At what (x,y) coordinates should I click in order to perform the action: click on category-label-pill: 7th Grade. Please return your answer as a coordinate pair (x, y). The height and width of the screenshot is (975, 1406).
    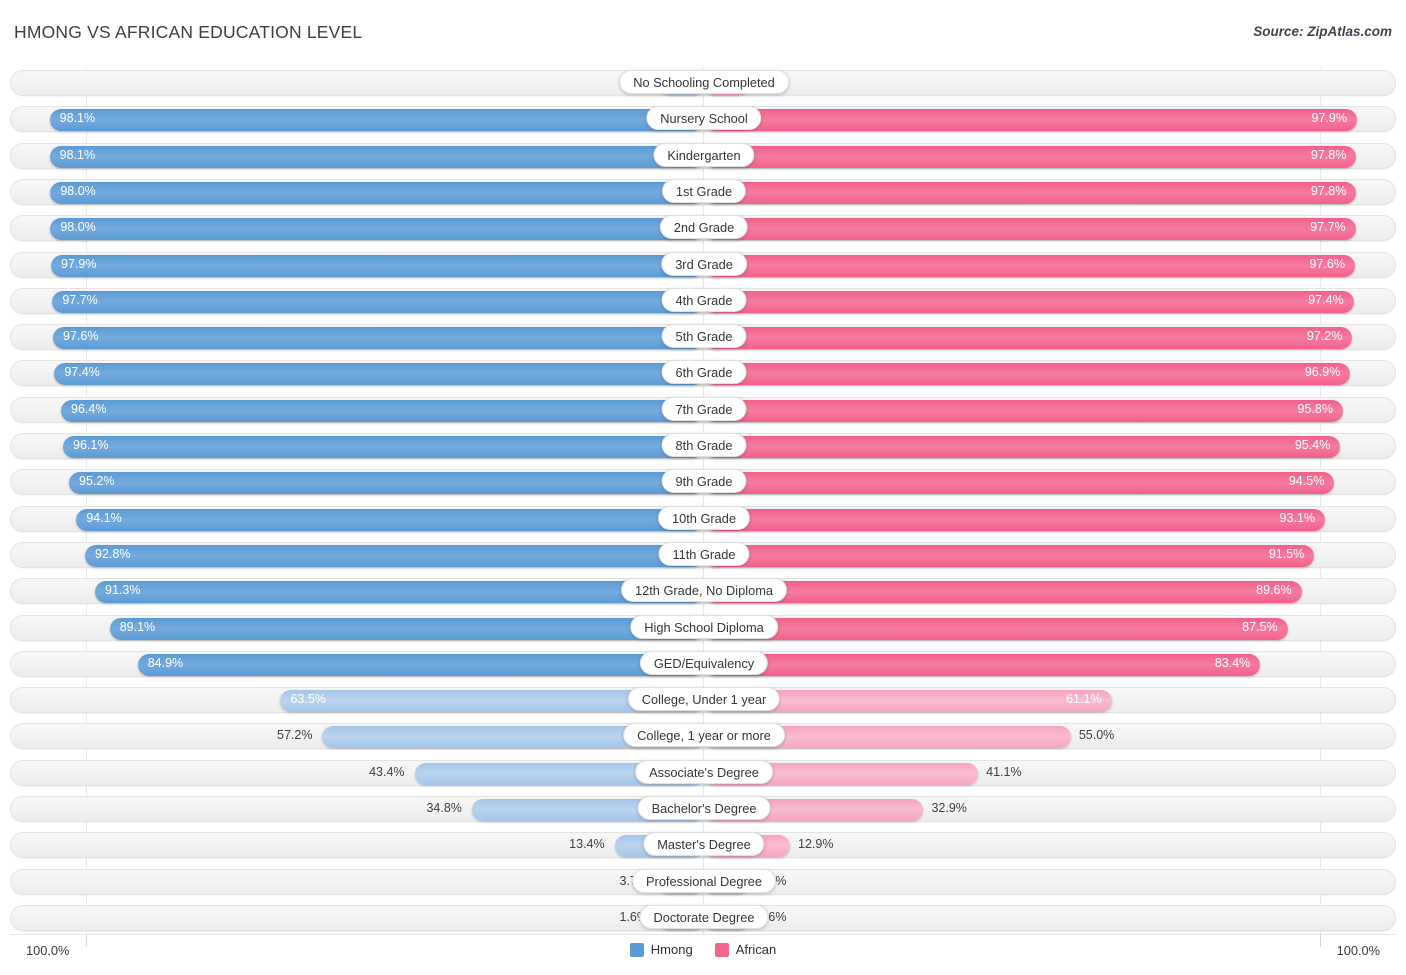
    Looking at the image, I should click on (704, 408).